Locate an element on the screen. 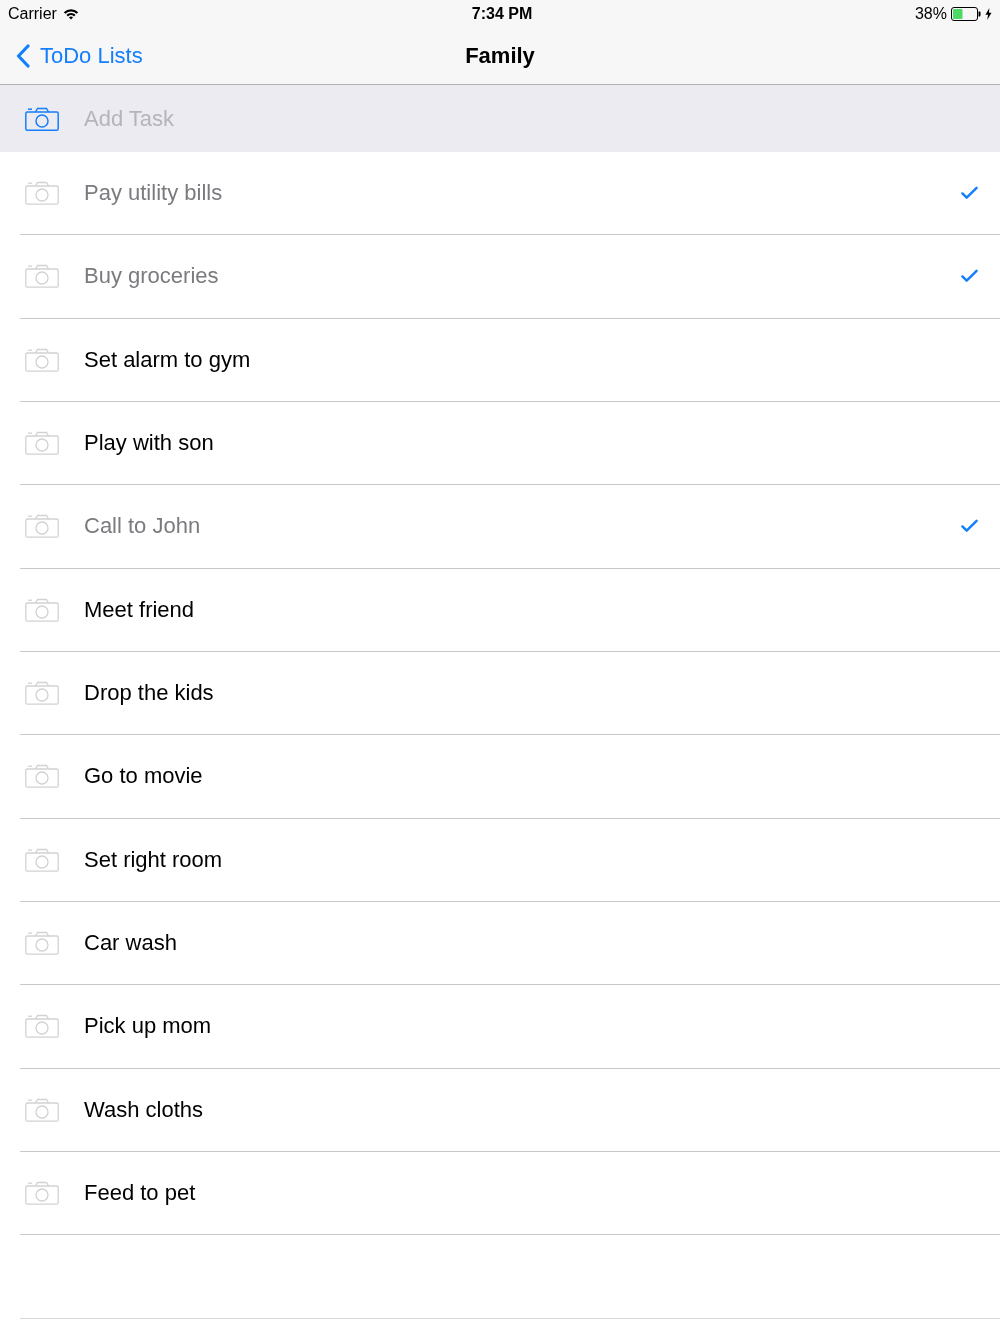  chevron-left-icon is located at coordinates (23, 56).